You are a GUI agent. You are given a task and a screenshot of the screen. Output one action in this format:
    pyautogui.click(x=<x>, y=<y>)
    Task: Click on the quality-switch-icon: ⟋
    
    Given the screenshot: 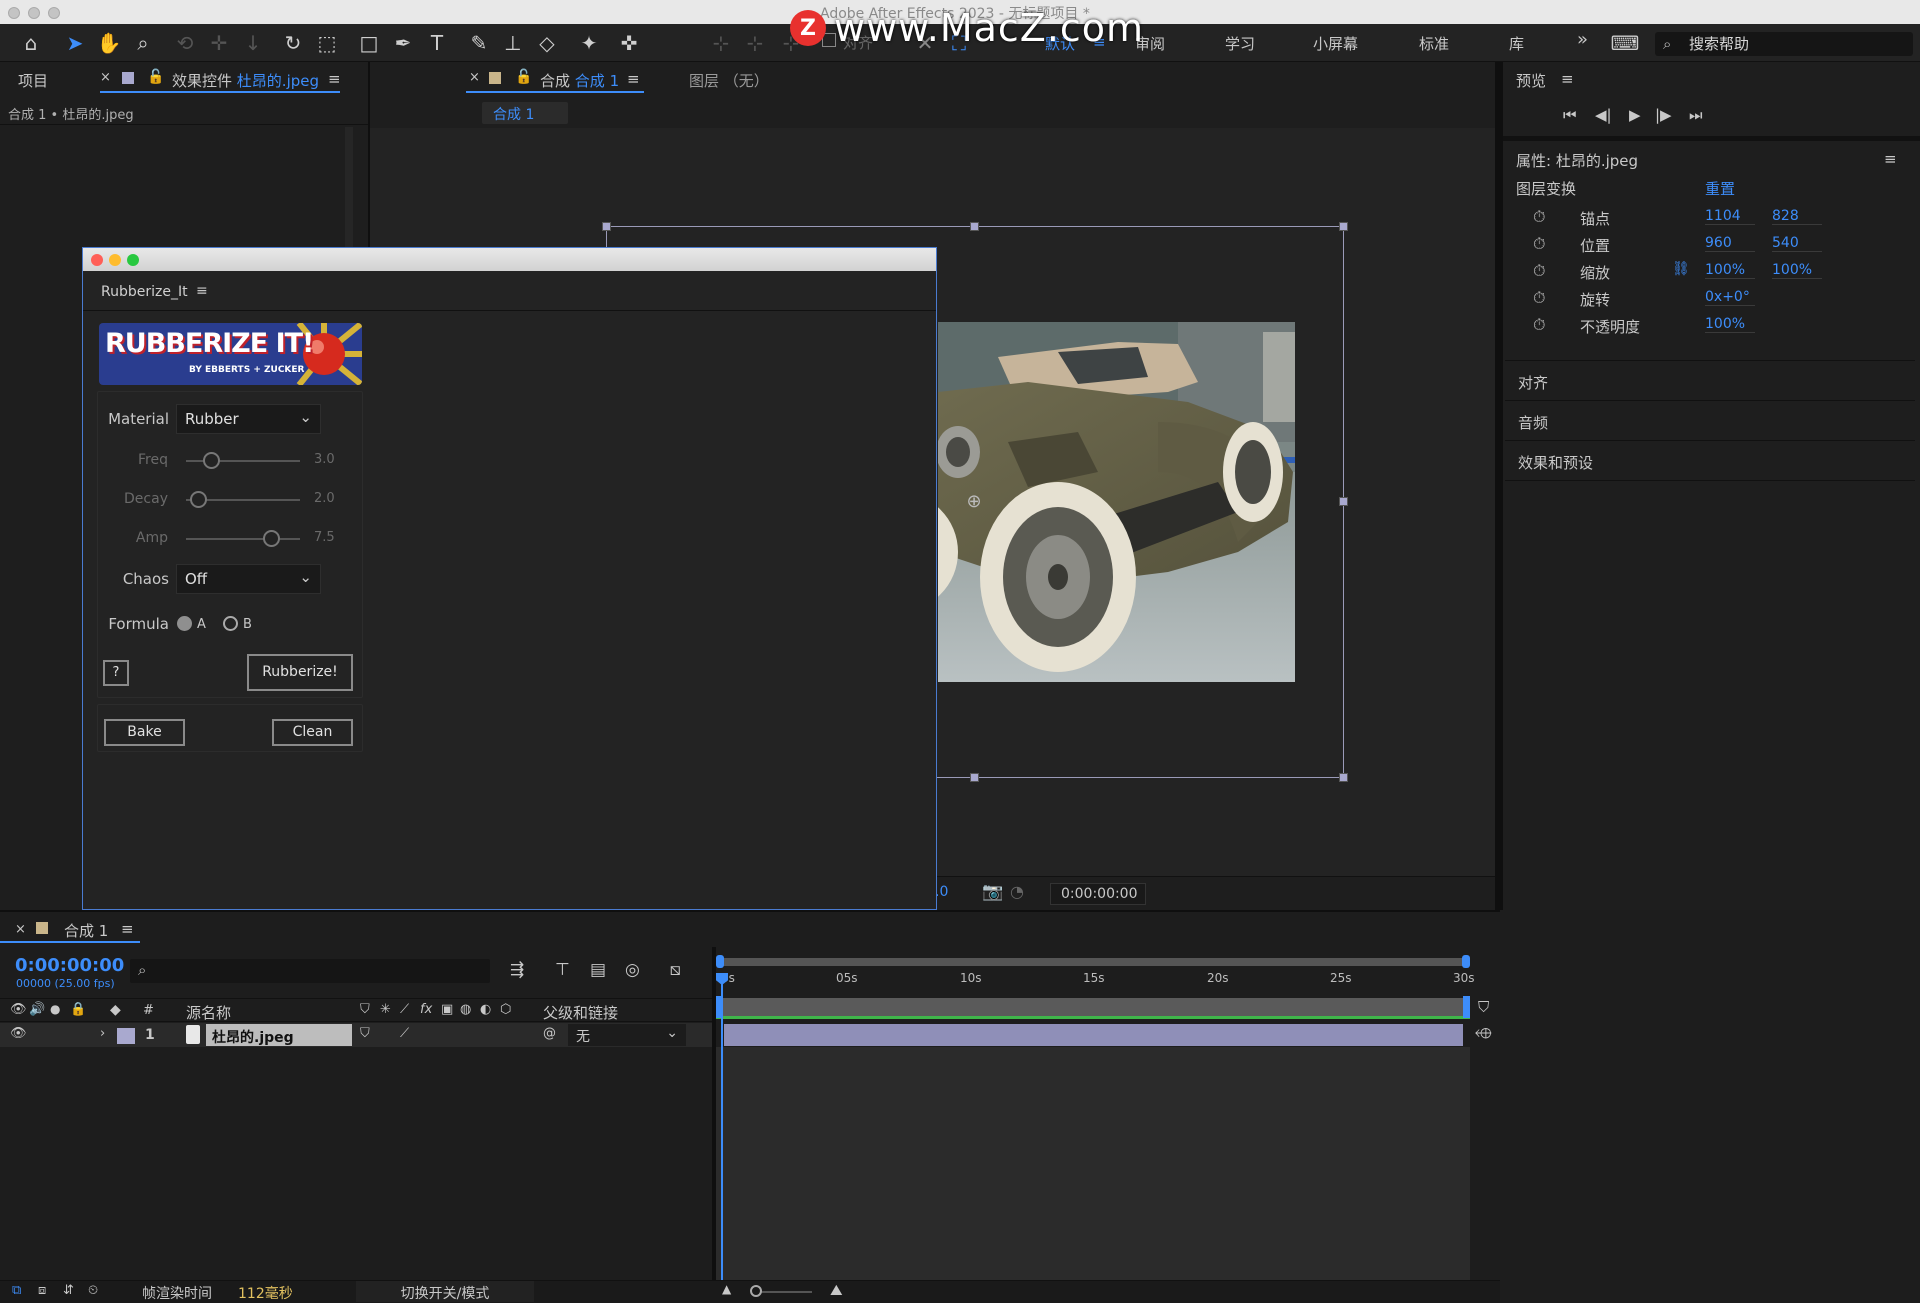 What is the action you would take?
    pyautogui.click(x=404, y=1009)
    